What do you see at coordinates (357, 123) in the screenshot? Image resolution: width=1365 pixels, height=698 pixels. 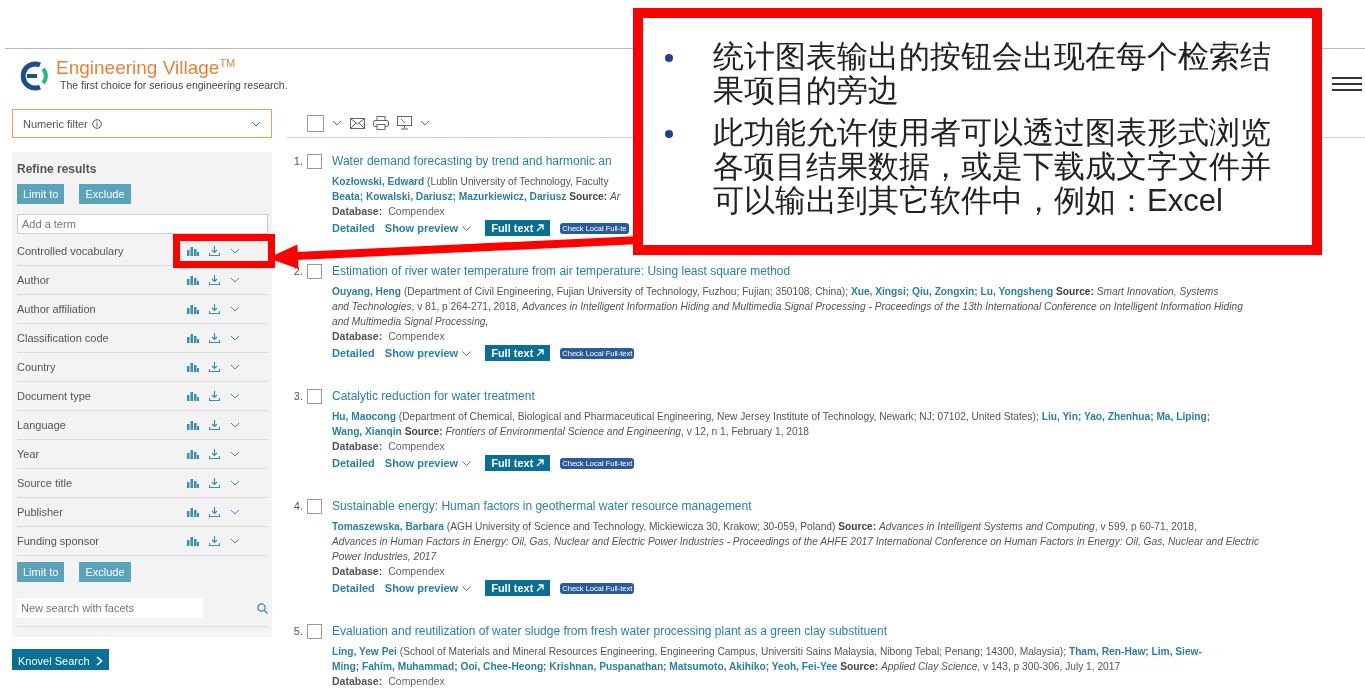 I see `email-icon` at bounding box center [357, 123].